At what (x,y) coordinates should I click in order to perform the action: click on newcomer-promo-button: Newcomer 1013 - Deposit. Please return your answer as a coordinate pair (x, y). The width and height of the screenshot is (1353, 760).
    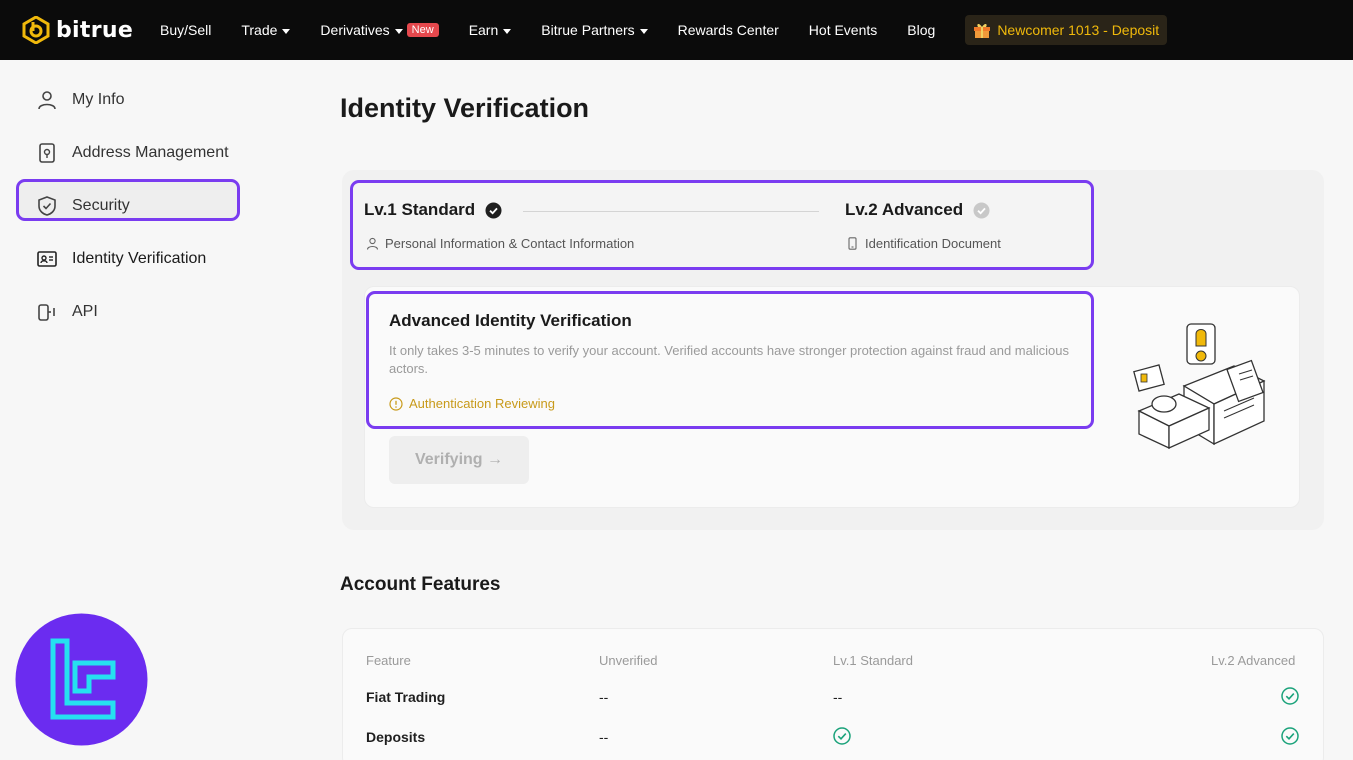
    Looking at the image, I should click on (1066, 30).